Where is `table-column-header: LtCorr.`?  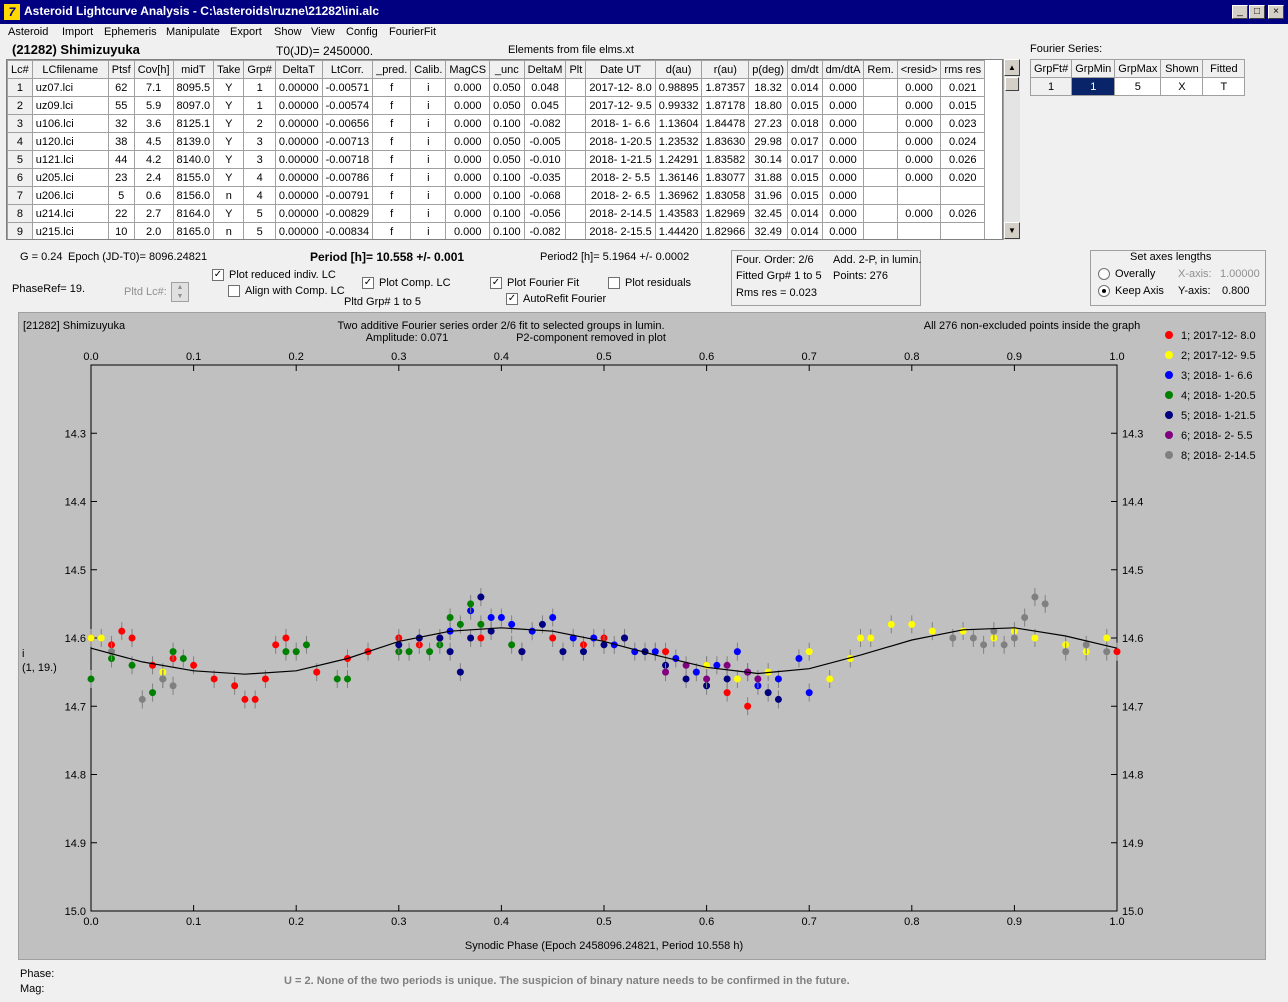 table-column-header: LtCorr. is located at coordinates (347, 69).